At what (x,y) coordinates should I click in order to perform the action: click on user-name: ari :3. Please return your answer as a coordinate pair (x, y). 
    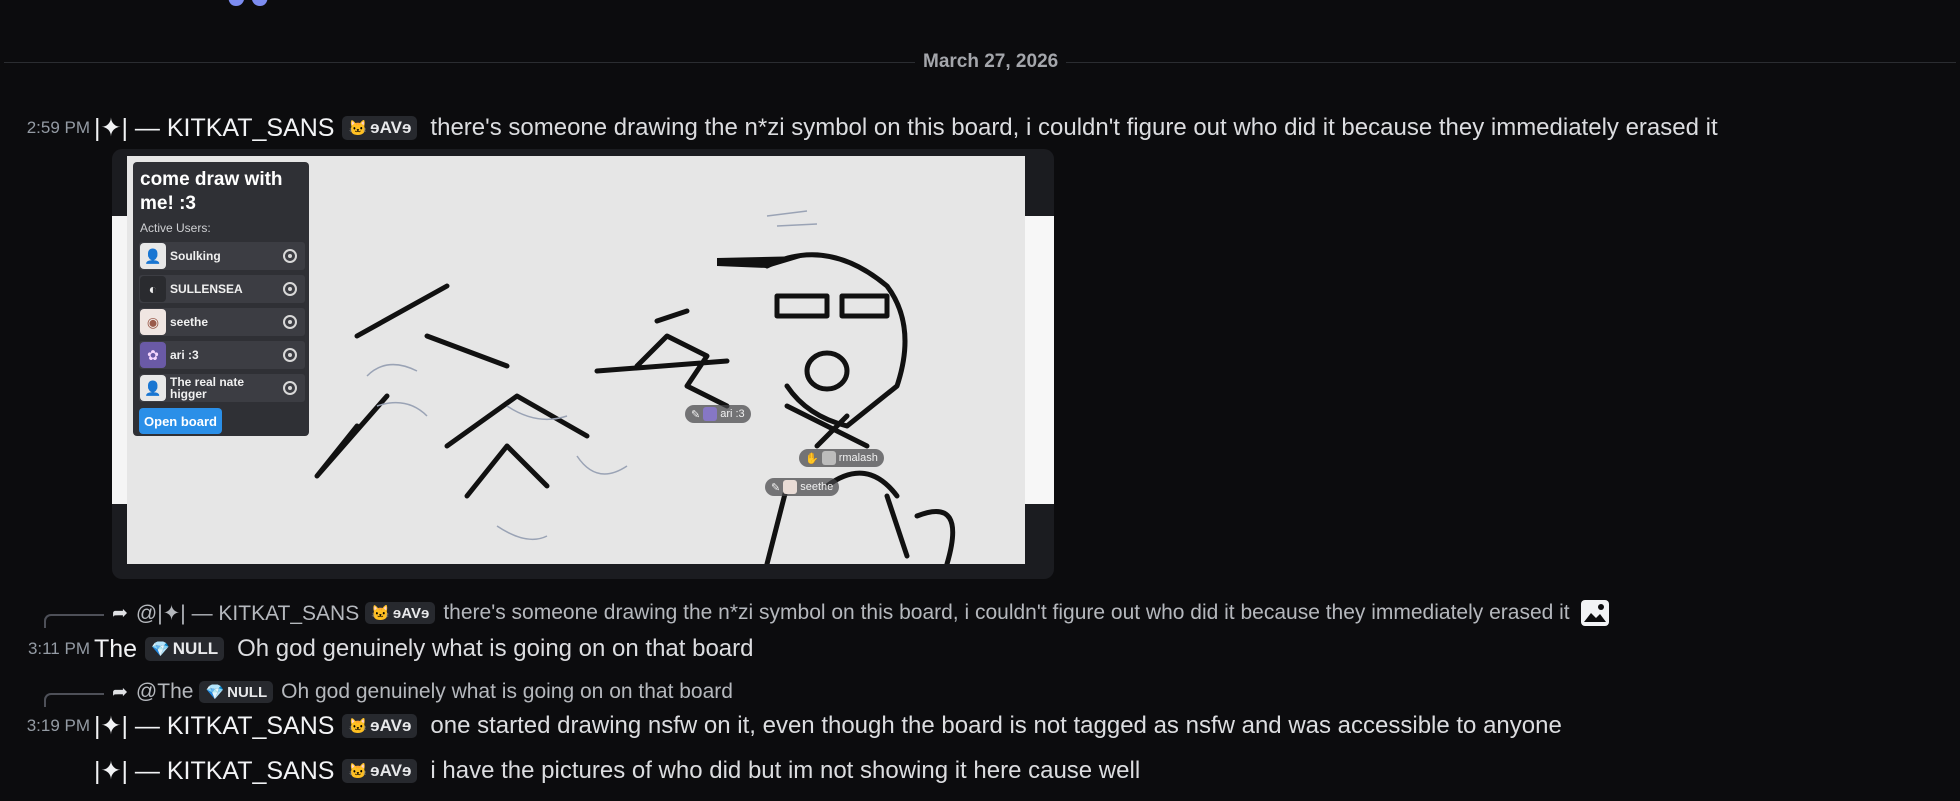
    Looking at the image, I should click on (184, 355).